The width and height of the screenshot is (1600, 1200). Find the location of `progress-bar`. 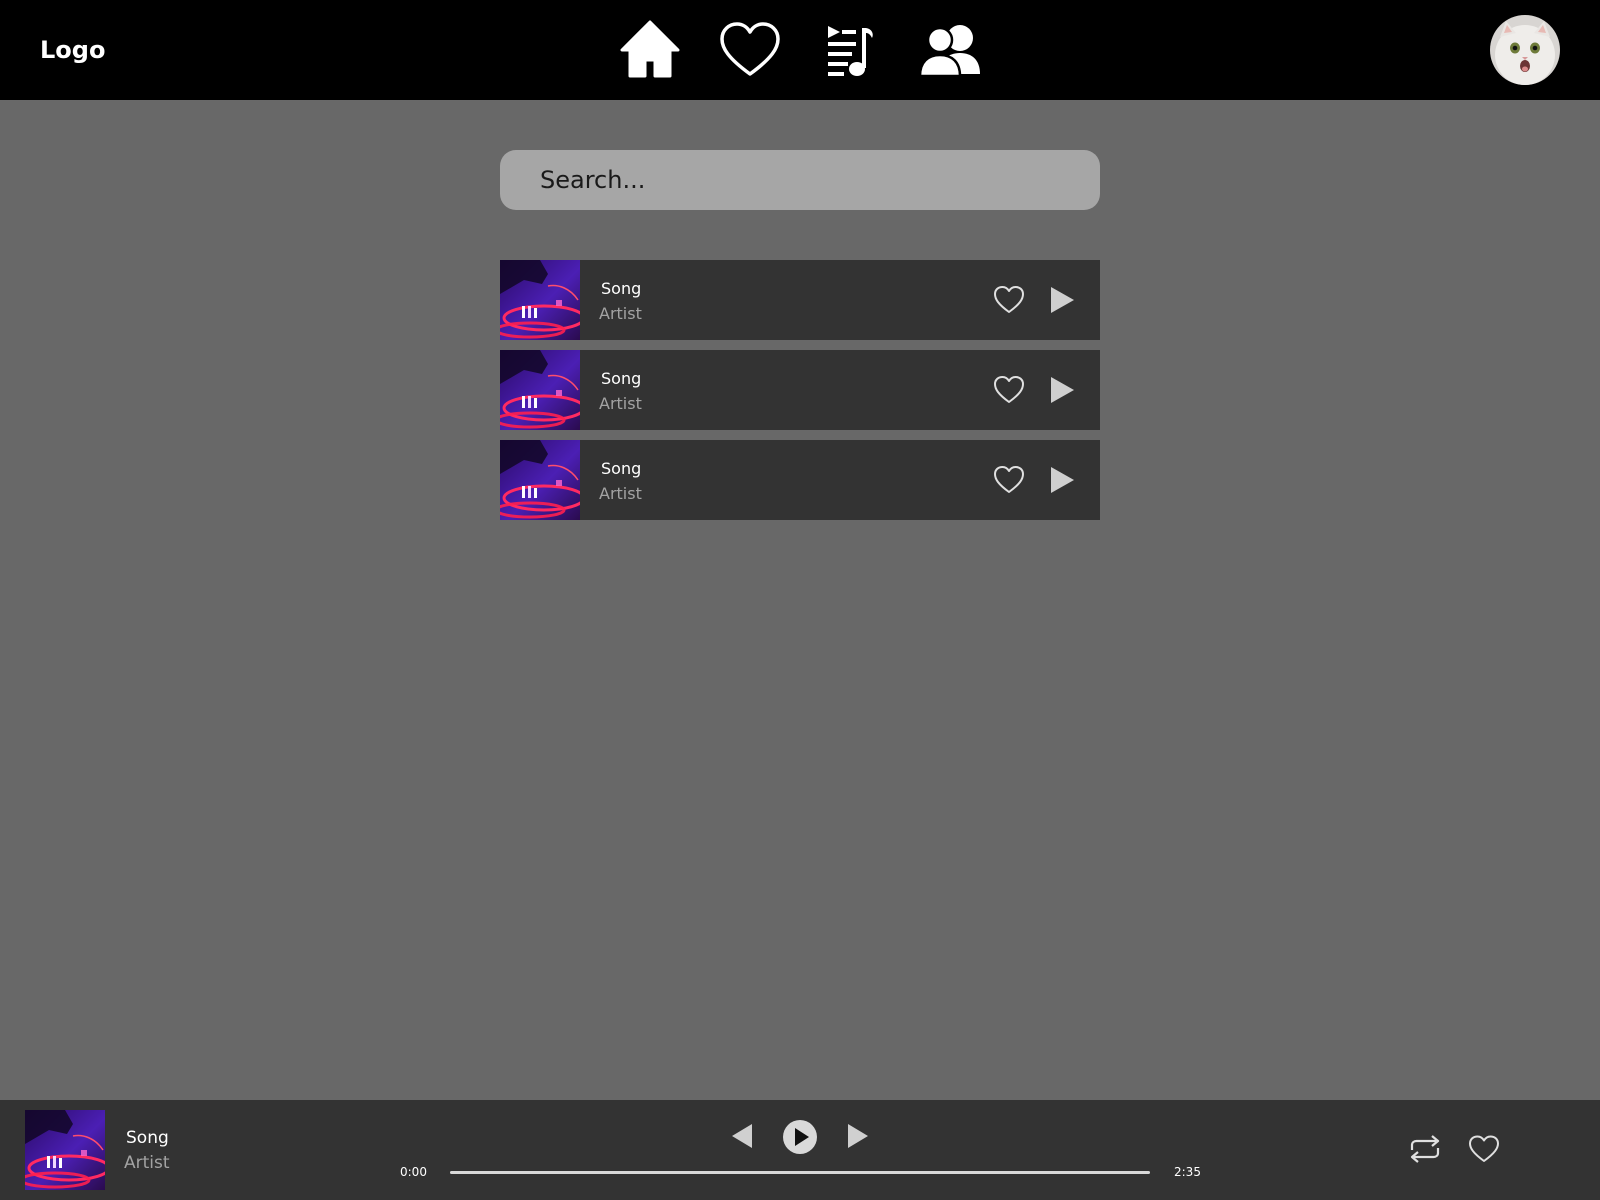

progress-bar is located at coordinates (800, 1172).